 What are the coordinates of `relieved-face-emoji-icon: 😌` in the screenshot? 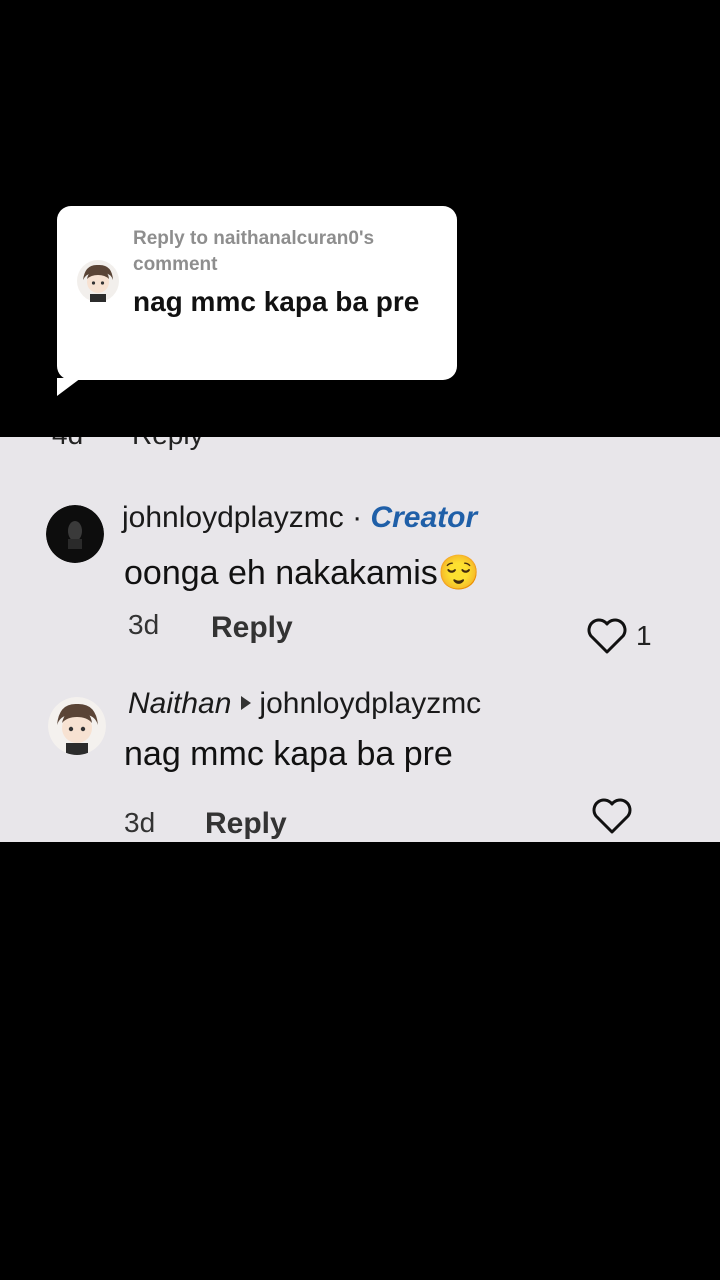 It's located at (459, 573).